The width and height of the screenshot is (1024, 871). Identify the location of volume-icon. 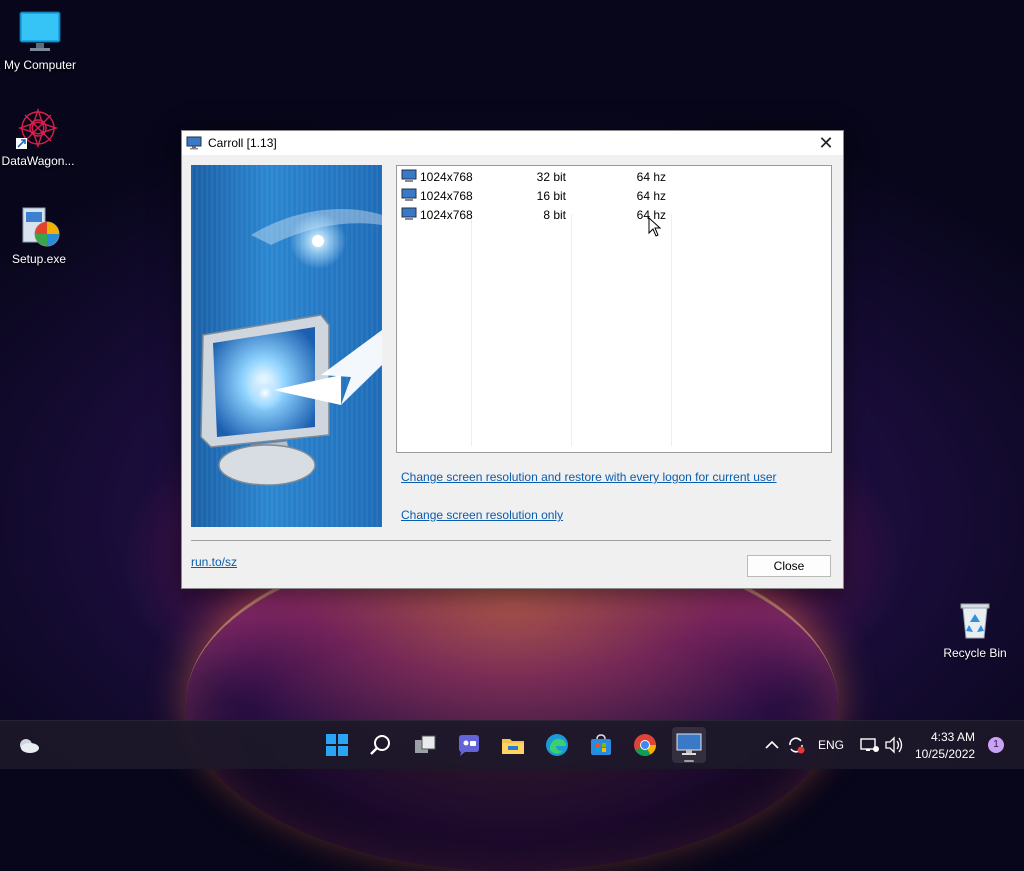
(894, 745).